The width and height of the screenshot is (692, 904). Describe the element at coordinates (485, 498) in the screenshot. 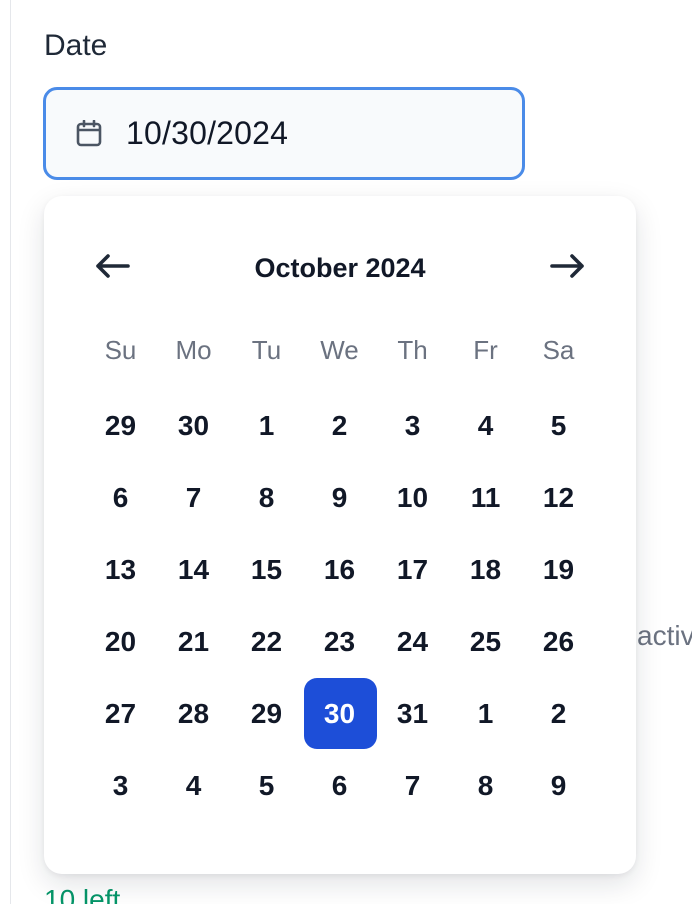

I see `calendar-day: 11` at that location.